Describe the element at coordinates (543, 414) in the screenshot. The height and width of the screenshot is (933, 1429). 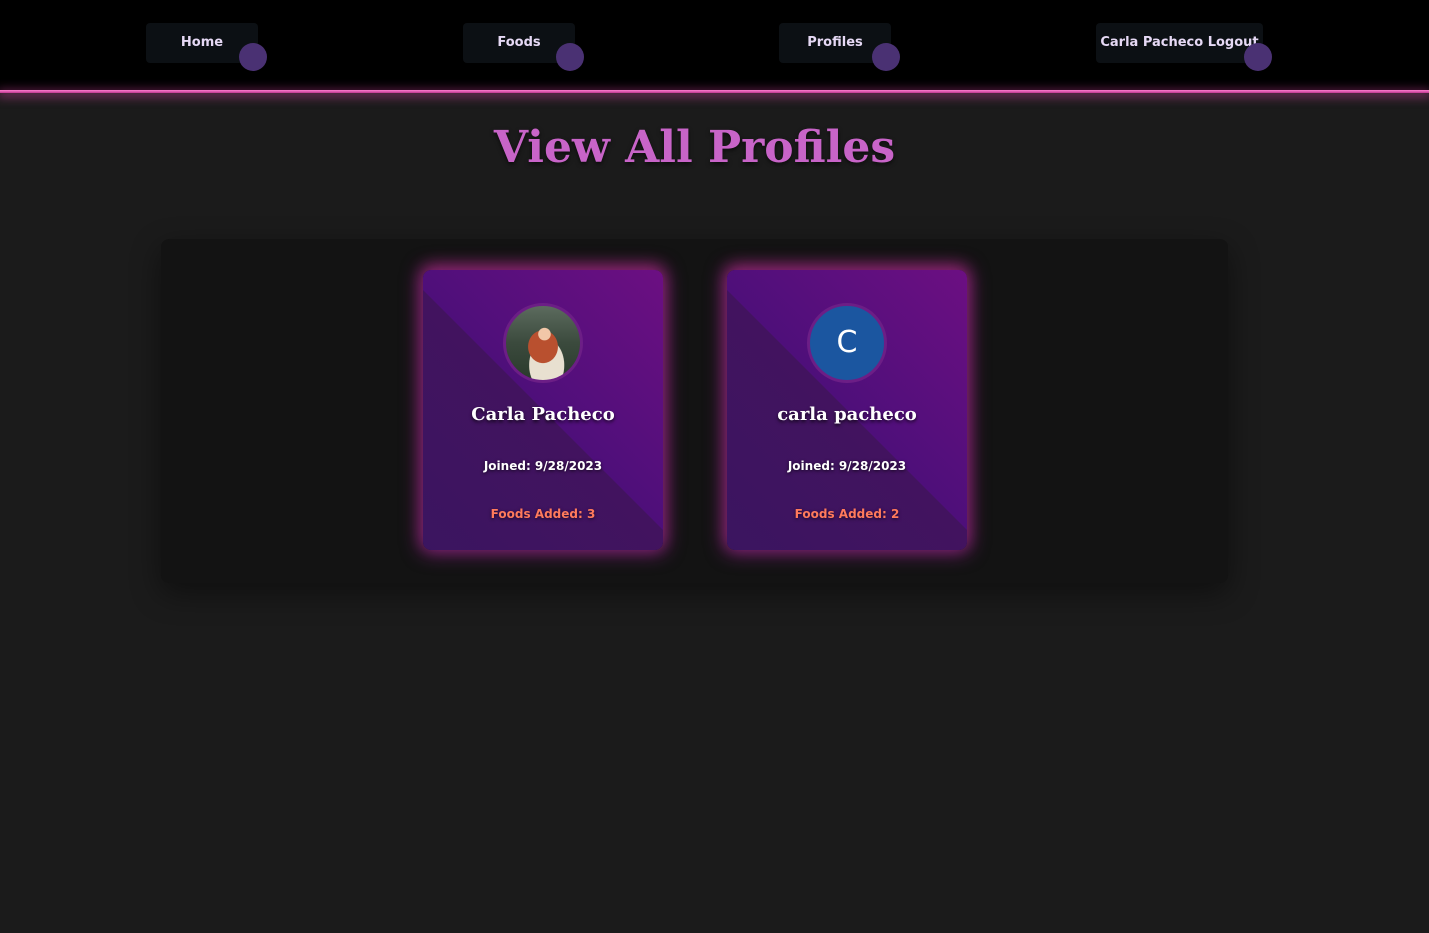
I see `profile-name: Carla Pacheco` at that location.